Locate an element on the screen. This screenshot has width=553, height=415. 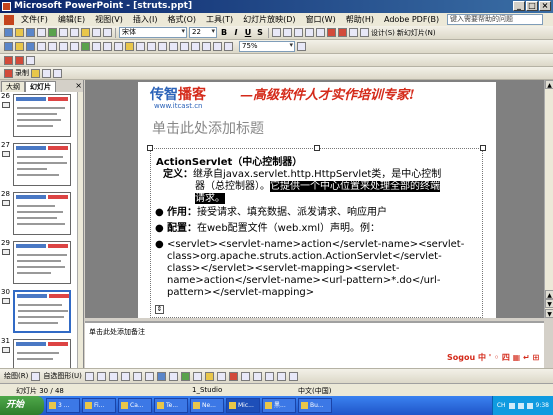
menu-help: 帮助(H) is located at coordinates (360, 19).